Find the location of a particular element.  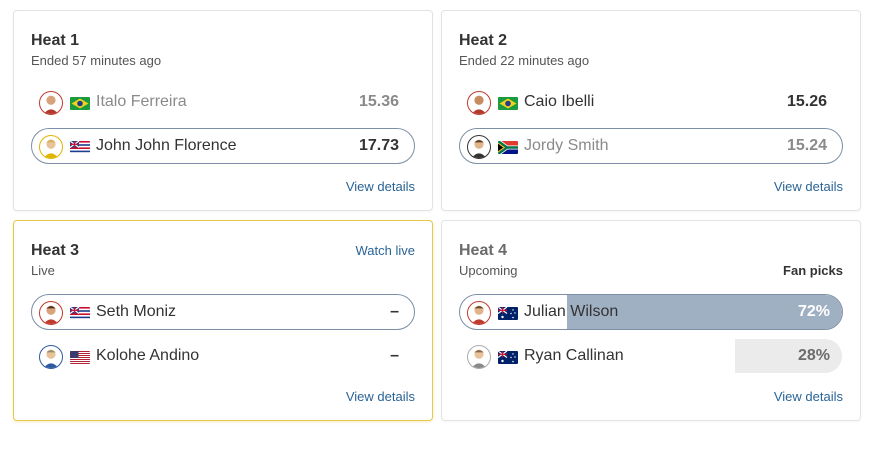

heat-status: Ended 22 minutes ago is located at coordinates (524, 60).